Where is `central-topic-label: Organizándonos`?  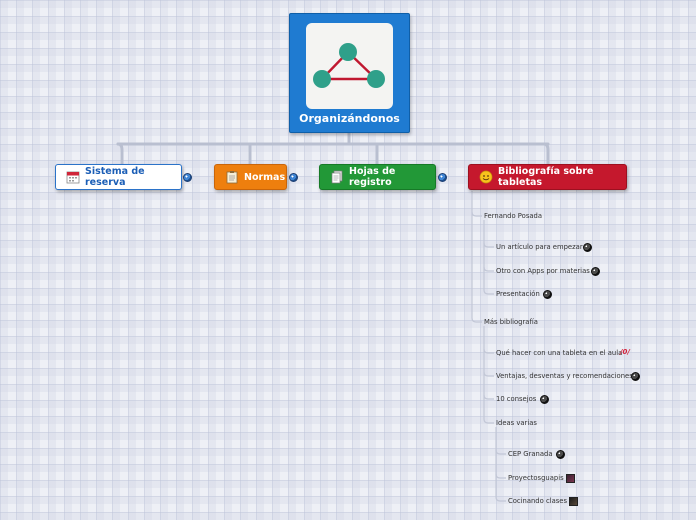 central-topic-label: Organizándonos is located at coordinates (349, 118).